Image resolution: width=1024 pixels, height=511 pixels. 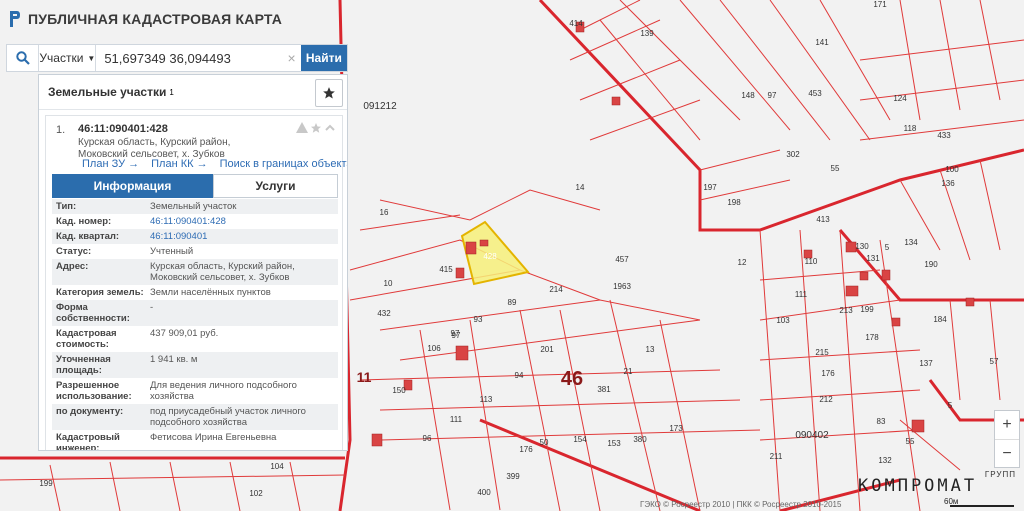 I want to click on find-button: Найти, so click(x=323, y=58).